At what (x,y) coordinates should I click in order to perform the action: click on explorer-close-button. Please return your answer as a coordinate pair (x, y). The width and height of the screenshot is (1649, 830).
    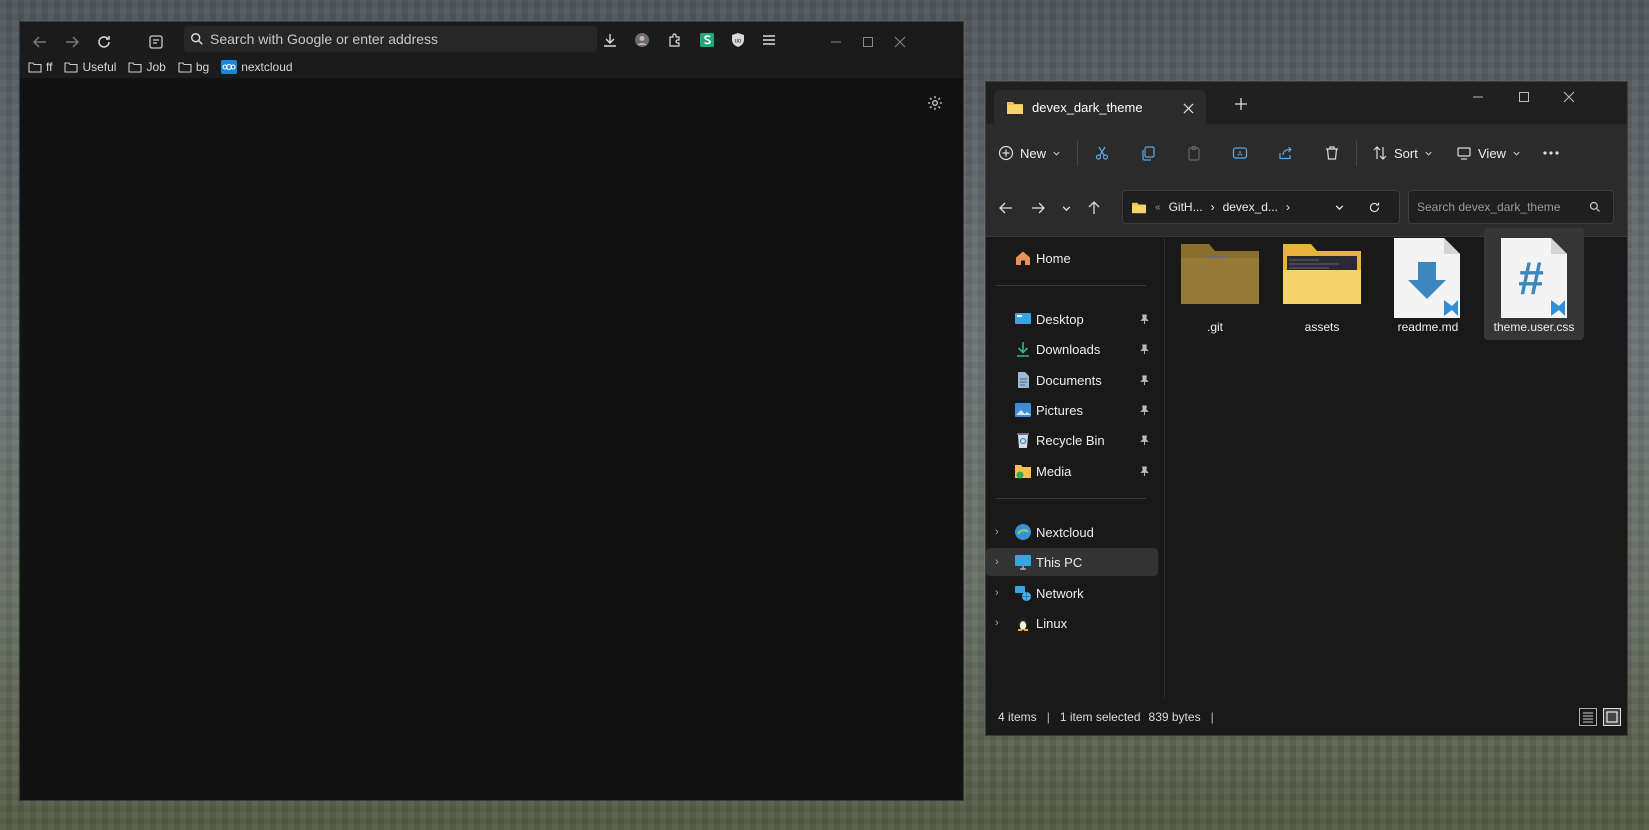
    Looking at the image, I should click on (1569, 95).